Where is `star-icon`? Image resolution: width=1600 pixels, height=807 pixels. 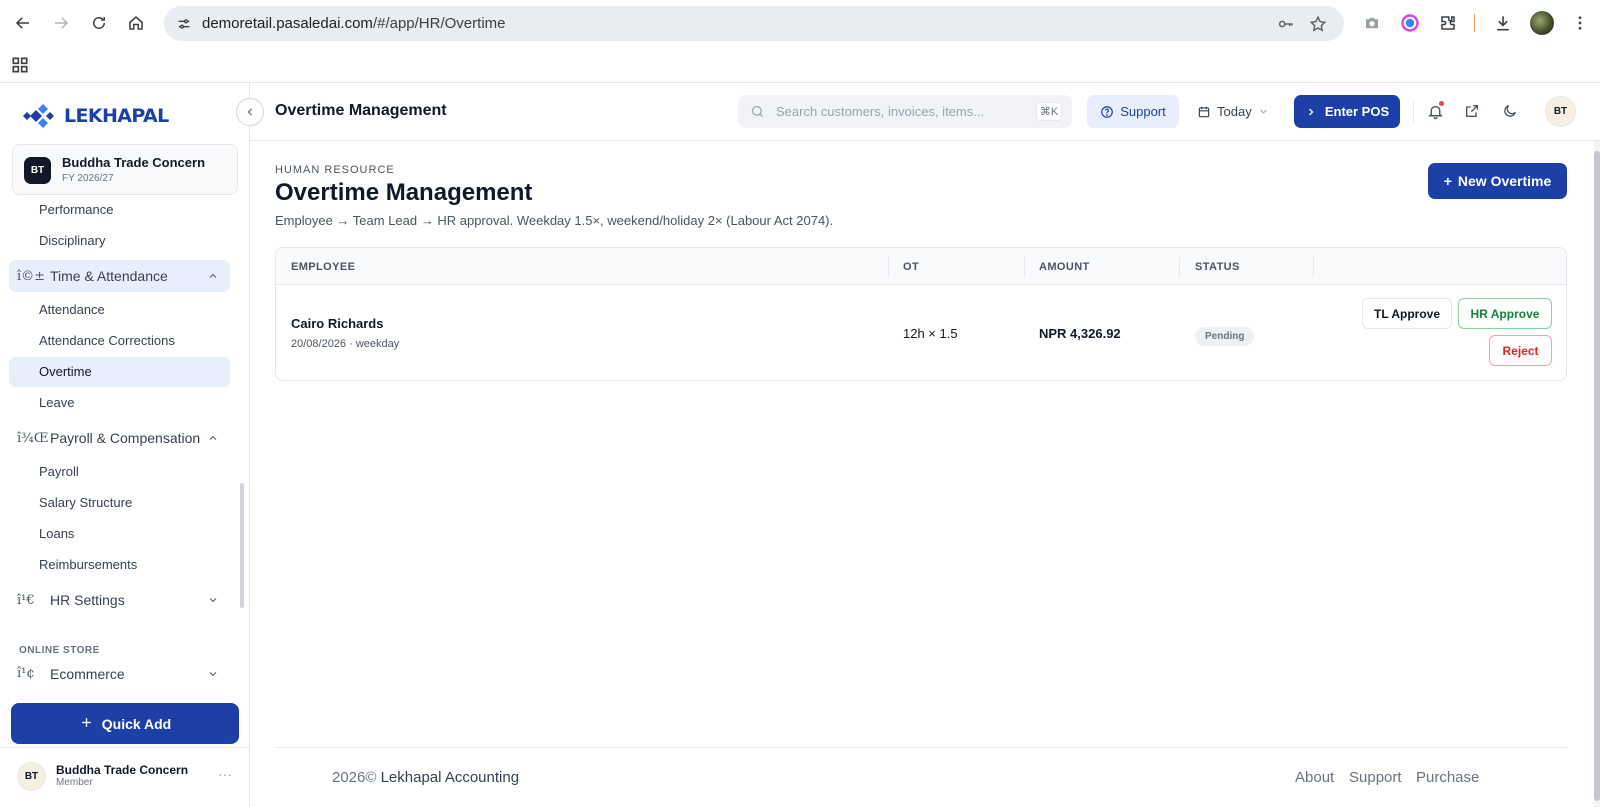
star-icon is located at coordinates (1318, 24).